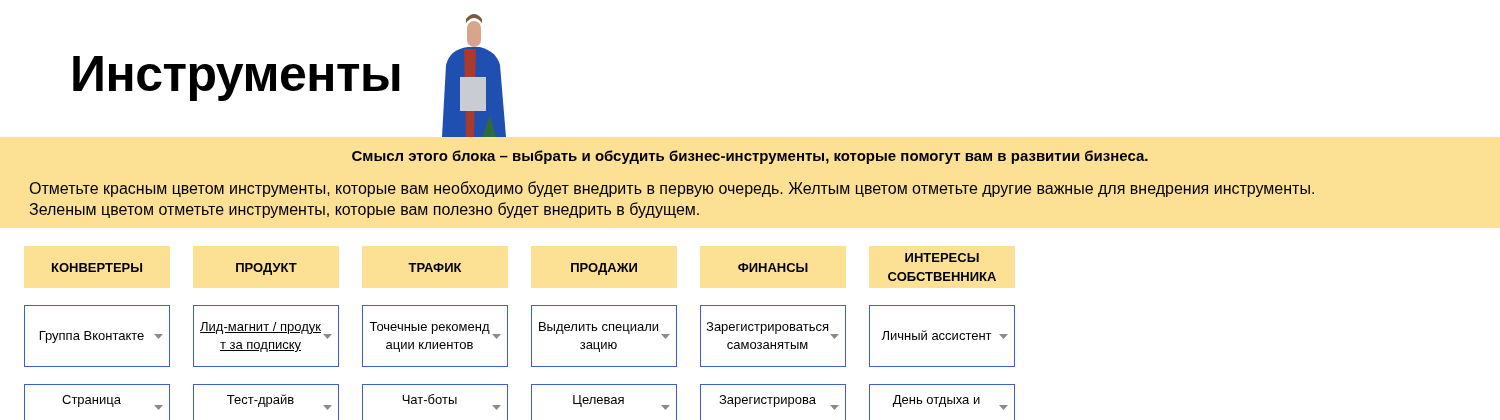  I want to click on banner-heading: Смысл этого блока – выбрать и обсудить бизнес-инструменты, которые помогут вам в развитии бизнеса., so click(750, 155).